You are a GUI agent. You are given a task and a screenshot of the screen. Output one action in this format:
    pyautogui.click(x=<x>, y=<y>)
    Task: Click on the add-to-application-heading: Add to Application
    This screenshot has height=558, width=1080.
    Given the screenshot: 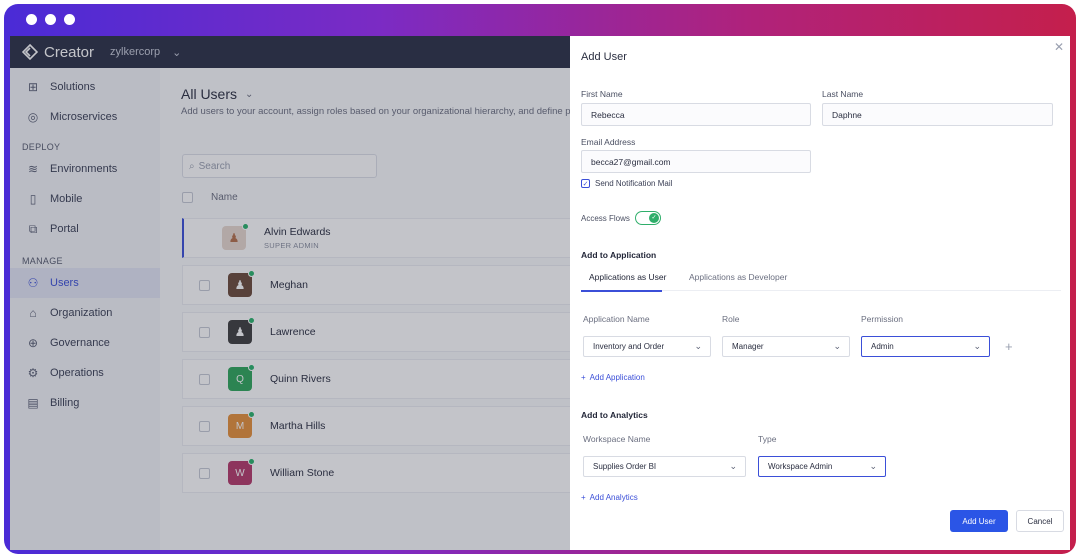 What is the action you would take?
    pyautogui.click(x=619, y=255)
    